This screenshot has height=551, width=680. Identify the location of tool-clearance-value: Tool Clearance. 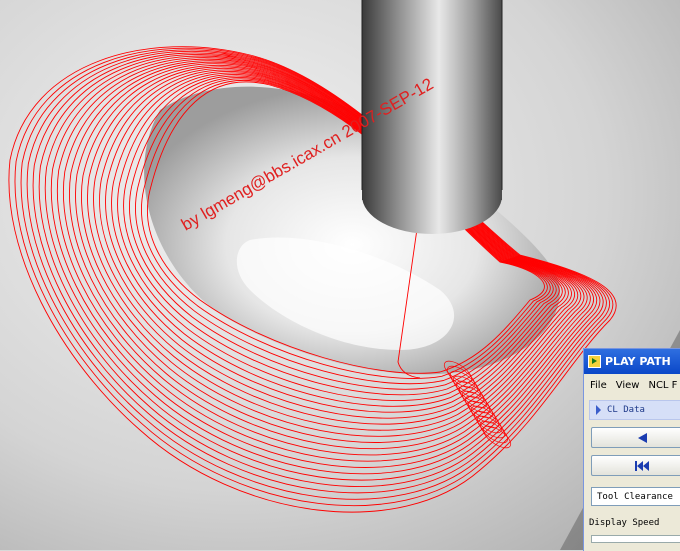
(635, 496).